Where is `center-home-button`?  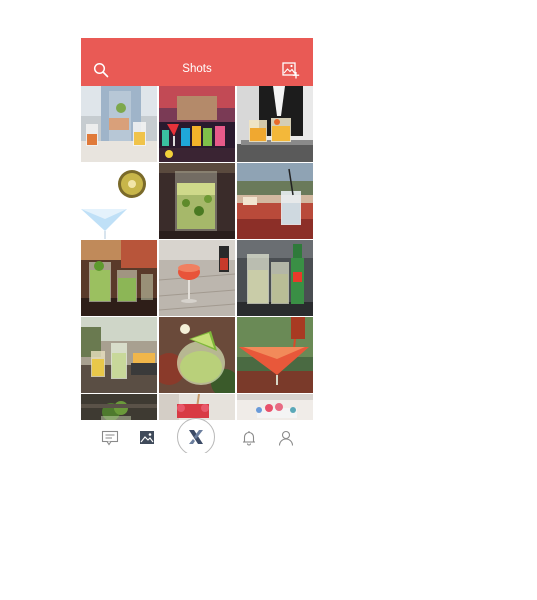
center-home-button is located at coordinates (196, 435).